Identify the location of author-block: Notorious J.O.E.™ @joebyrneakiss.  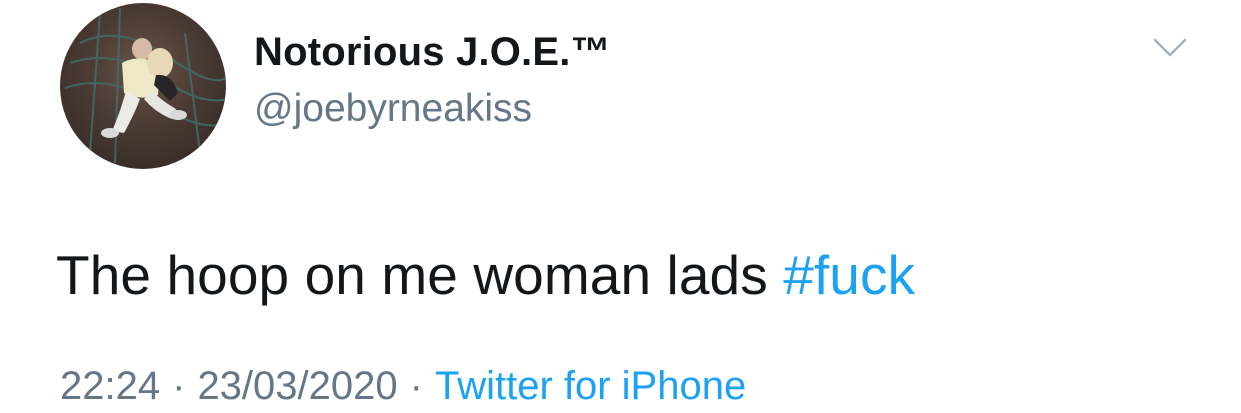
(432, 80).